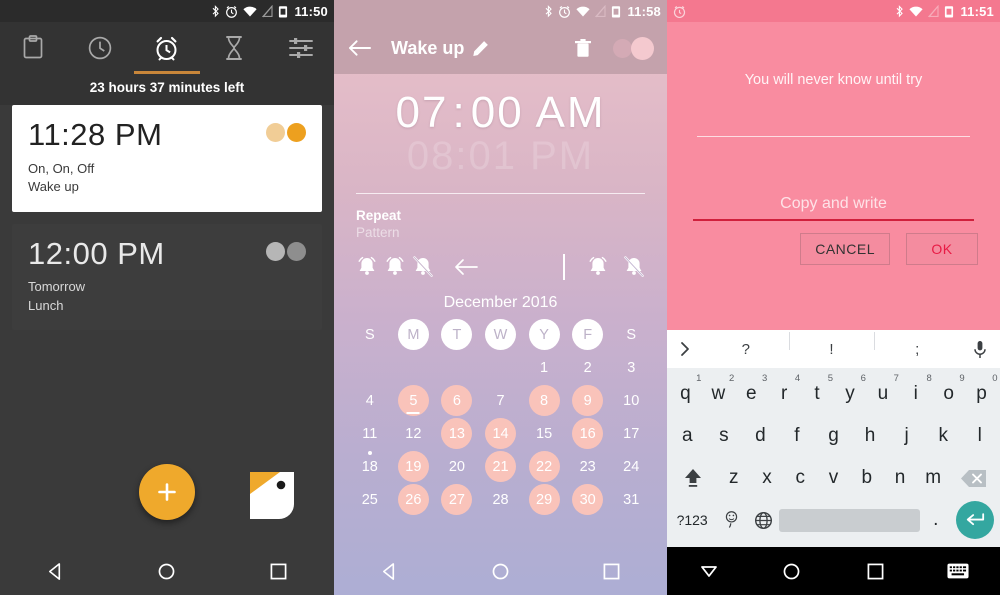 This screenshot has width=1000, height=595. Describe the element at coordinates (588, 334) in the screenshot. I see `weekday-fri: F` at that location.